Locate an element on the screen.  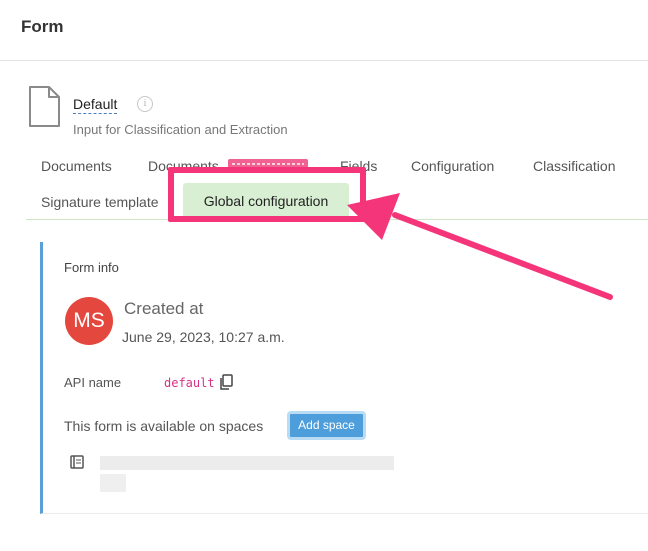
created-at-date: June 29, 2023, 10:27 a.m. is located at coordinates (203, 337).